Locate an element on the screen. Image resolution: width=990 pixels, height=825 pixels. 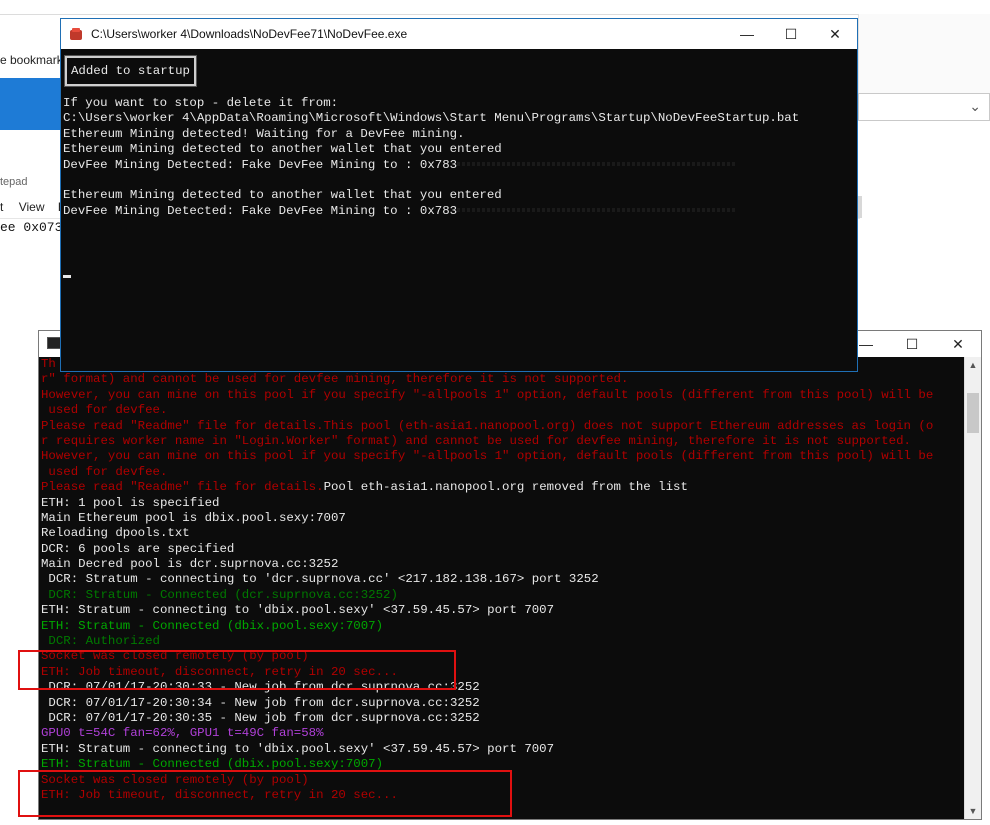
console-line-red-part: Please read "Readme" file for details. is located at coordinates (182, 487).